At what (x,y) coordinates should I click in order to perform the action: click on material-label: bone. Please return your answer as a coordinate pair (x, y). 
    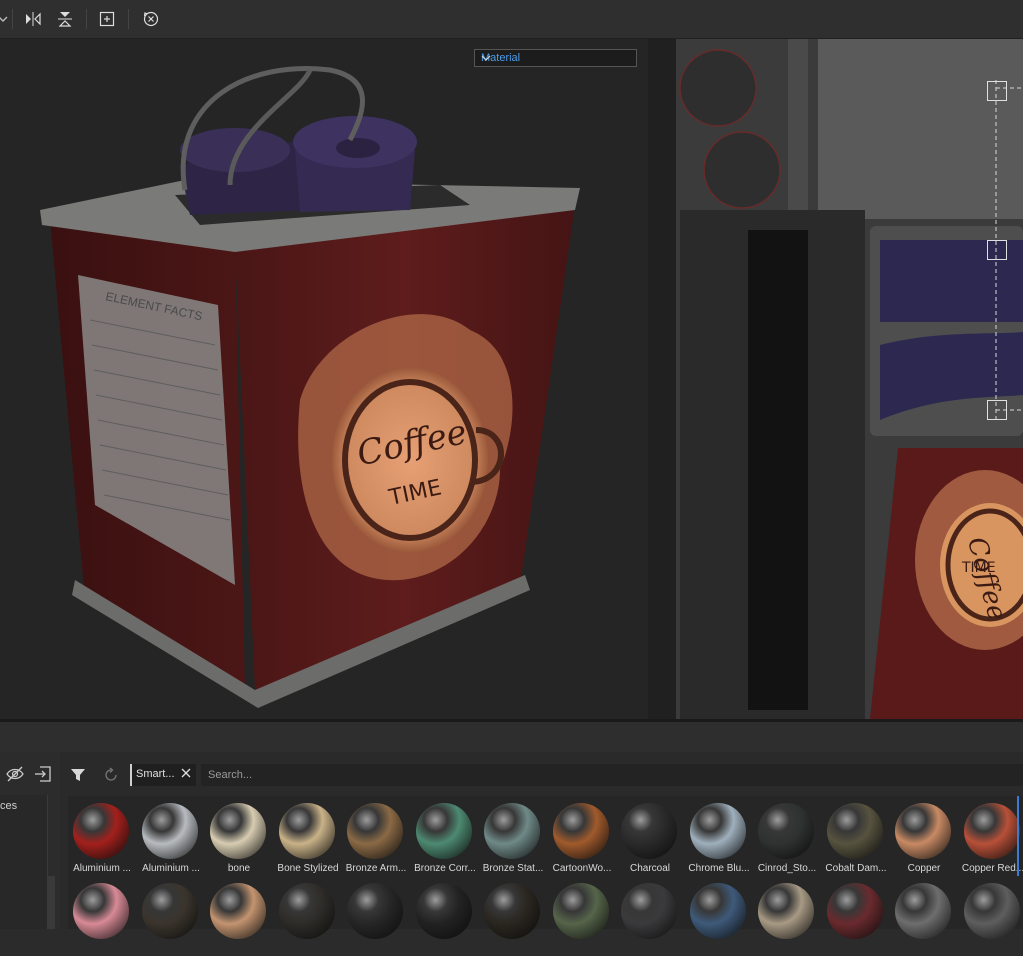
    Looking at the image, I should click on (239, 868).